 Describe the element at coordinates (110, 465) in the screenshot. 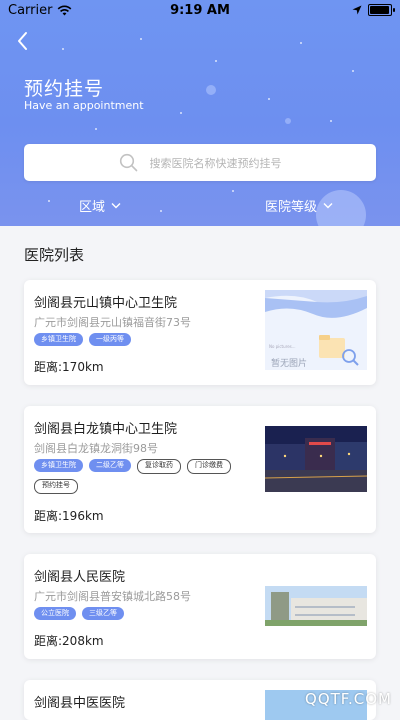

I see `level-tag: 二级乙等` at that location.